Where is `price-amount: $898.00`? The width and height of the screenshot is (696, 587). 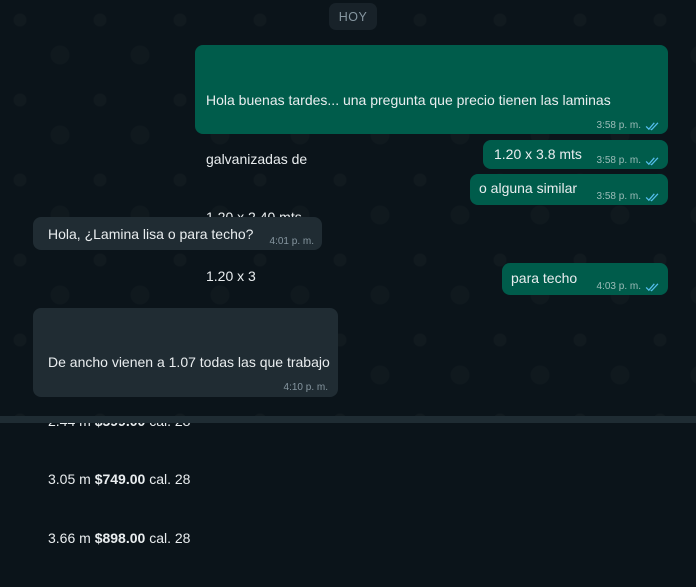 price-amount: $898.00 is located at coordinates (120, 537).